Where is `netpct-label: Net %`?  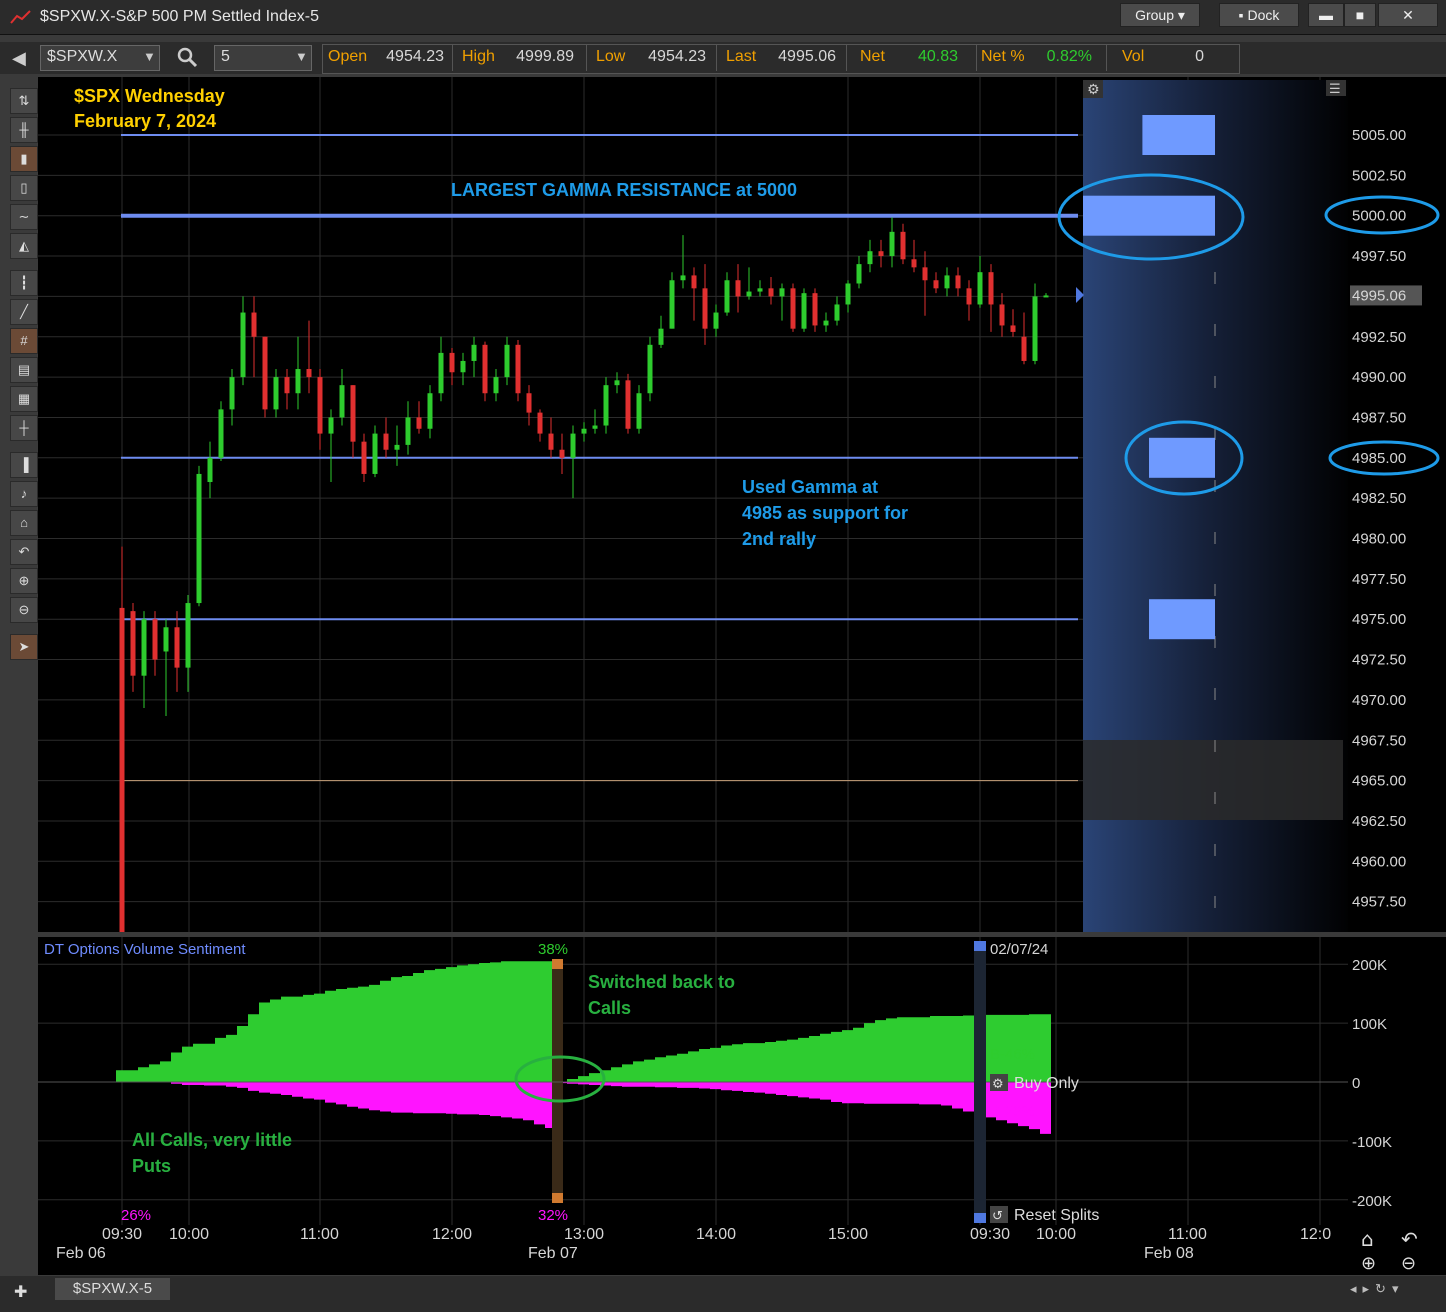
netpct-label: Net % is located at coordinates (1003, 56).